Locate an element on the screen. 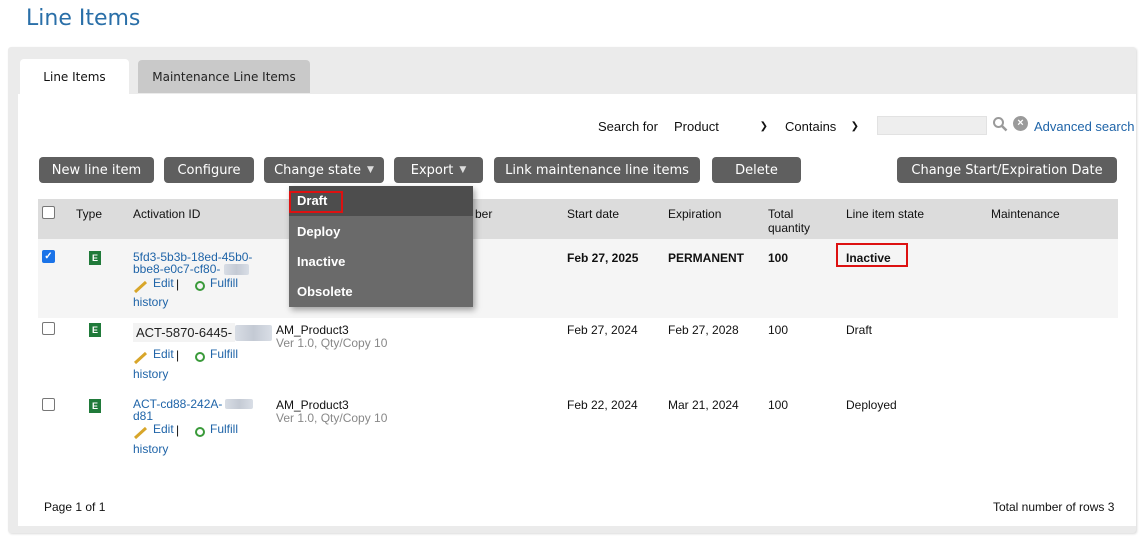  configure-button: Configure is located at coordinates (209, 170).